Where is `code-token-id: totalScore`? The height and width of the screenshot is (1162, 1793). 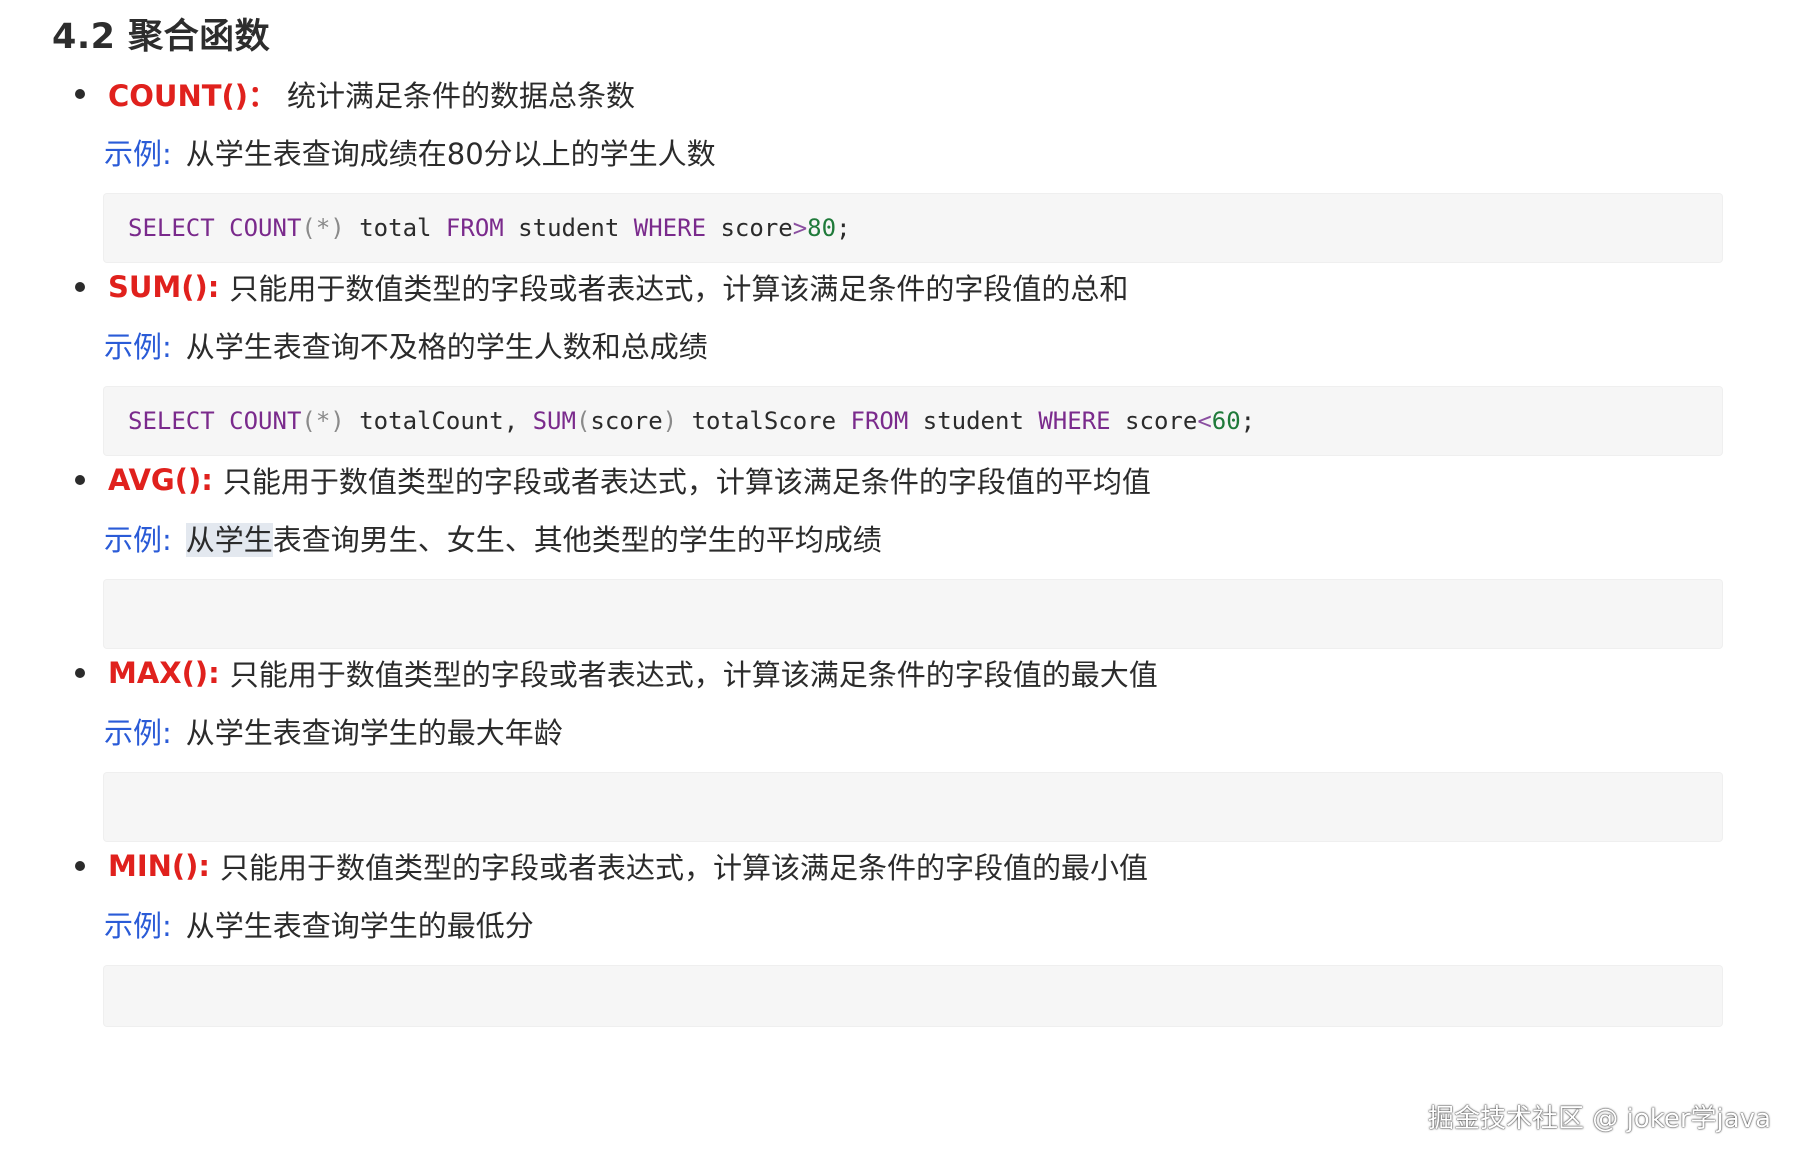
code-token-id: totalScore is located at coordinates (764, 421).